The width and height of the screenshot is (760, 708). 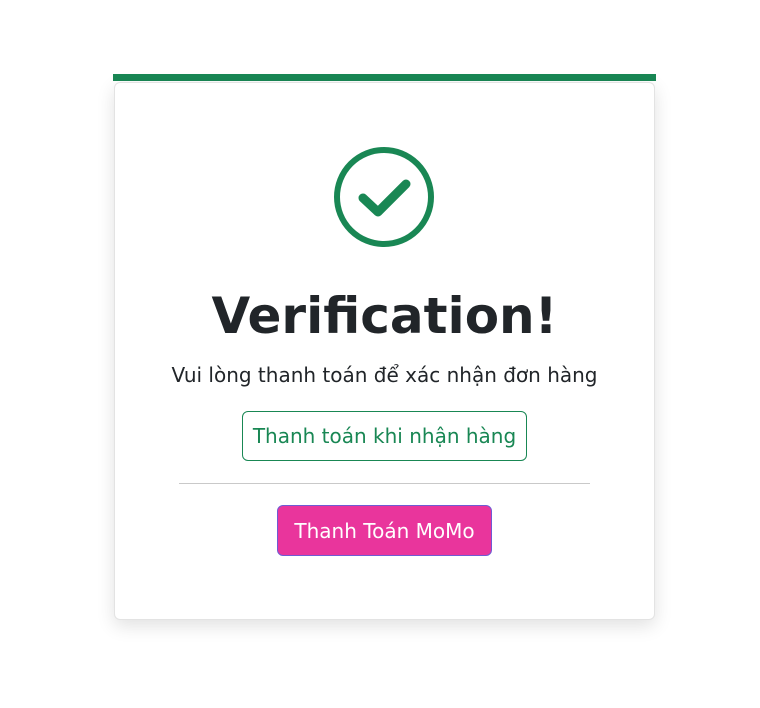 I want to click on divider, so click(x=384, y=483).